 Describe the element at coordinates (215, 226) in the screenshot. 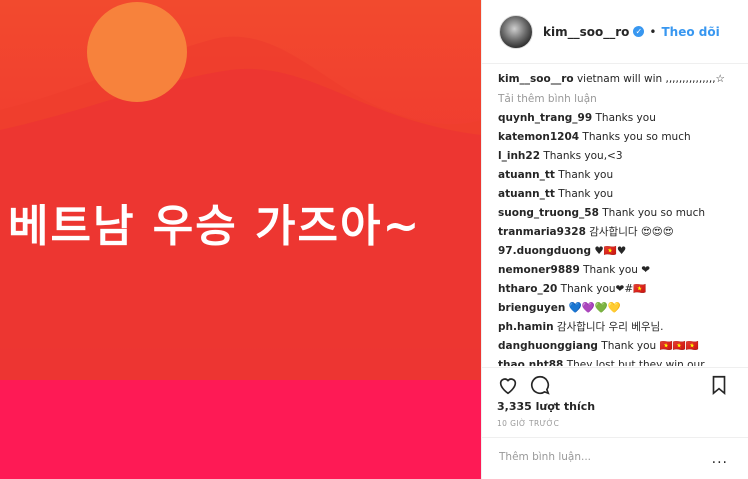

I see `post-overlay-text: 베트남 우승 가즈아~` at that location.